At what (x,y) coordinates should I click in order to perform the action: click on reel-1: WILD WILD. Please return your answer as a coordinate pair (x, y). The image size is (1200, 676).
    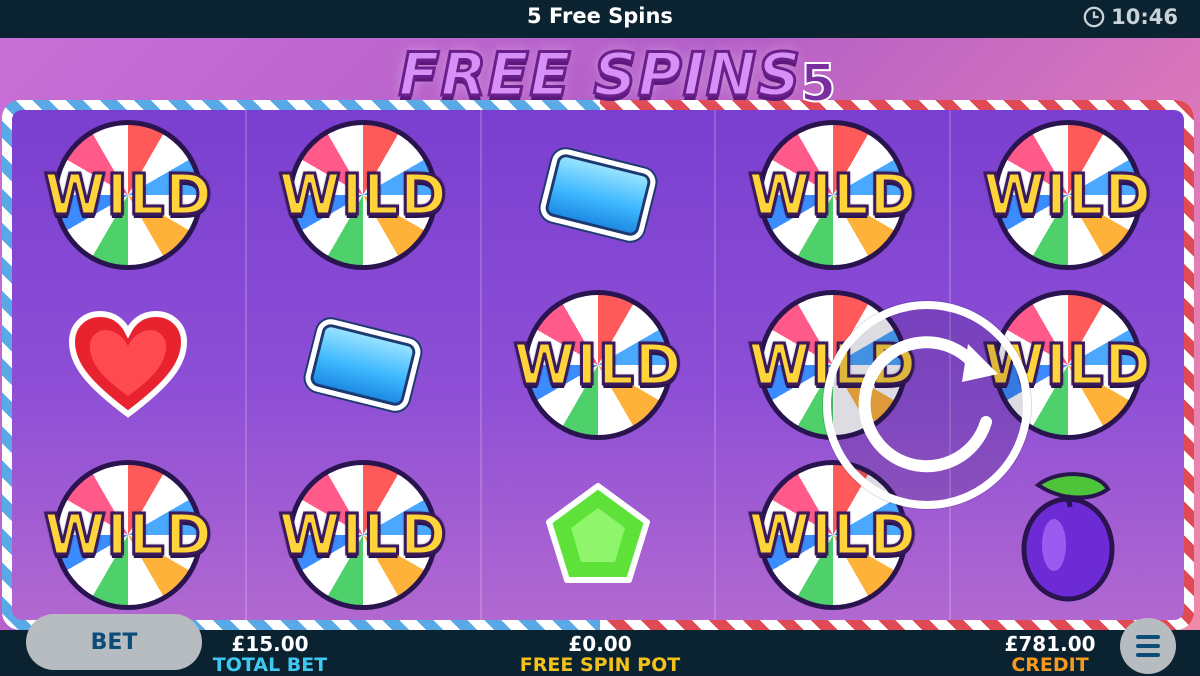
    Looking at the image, I should click on (129, 365).